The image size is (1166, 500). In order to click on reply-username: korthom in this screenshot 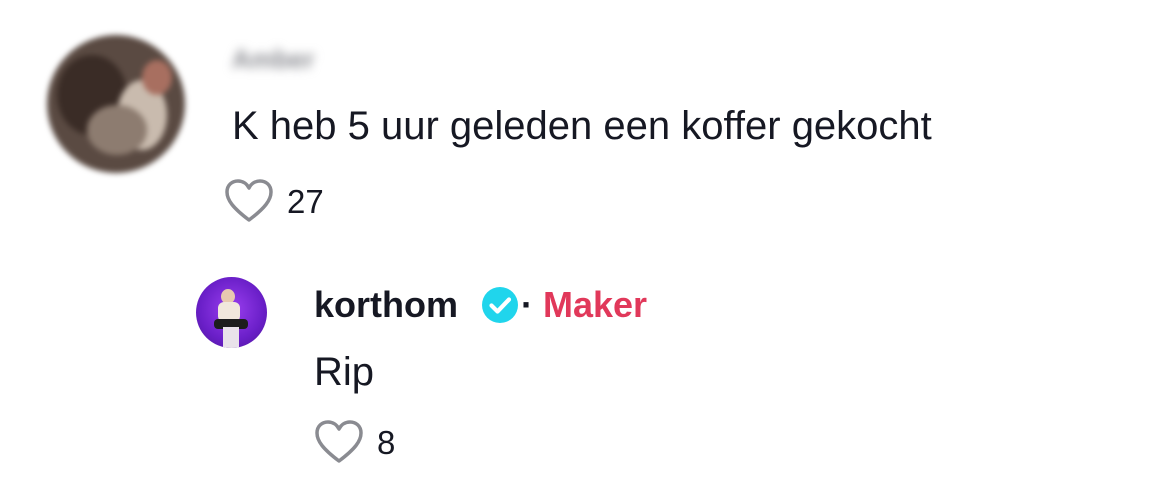, I will do `click(386, 305)`.